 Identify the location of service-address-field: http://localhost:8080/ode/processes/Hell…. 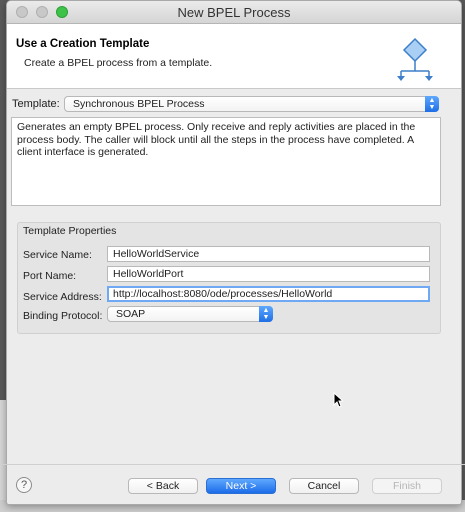
(268, 294).